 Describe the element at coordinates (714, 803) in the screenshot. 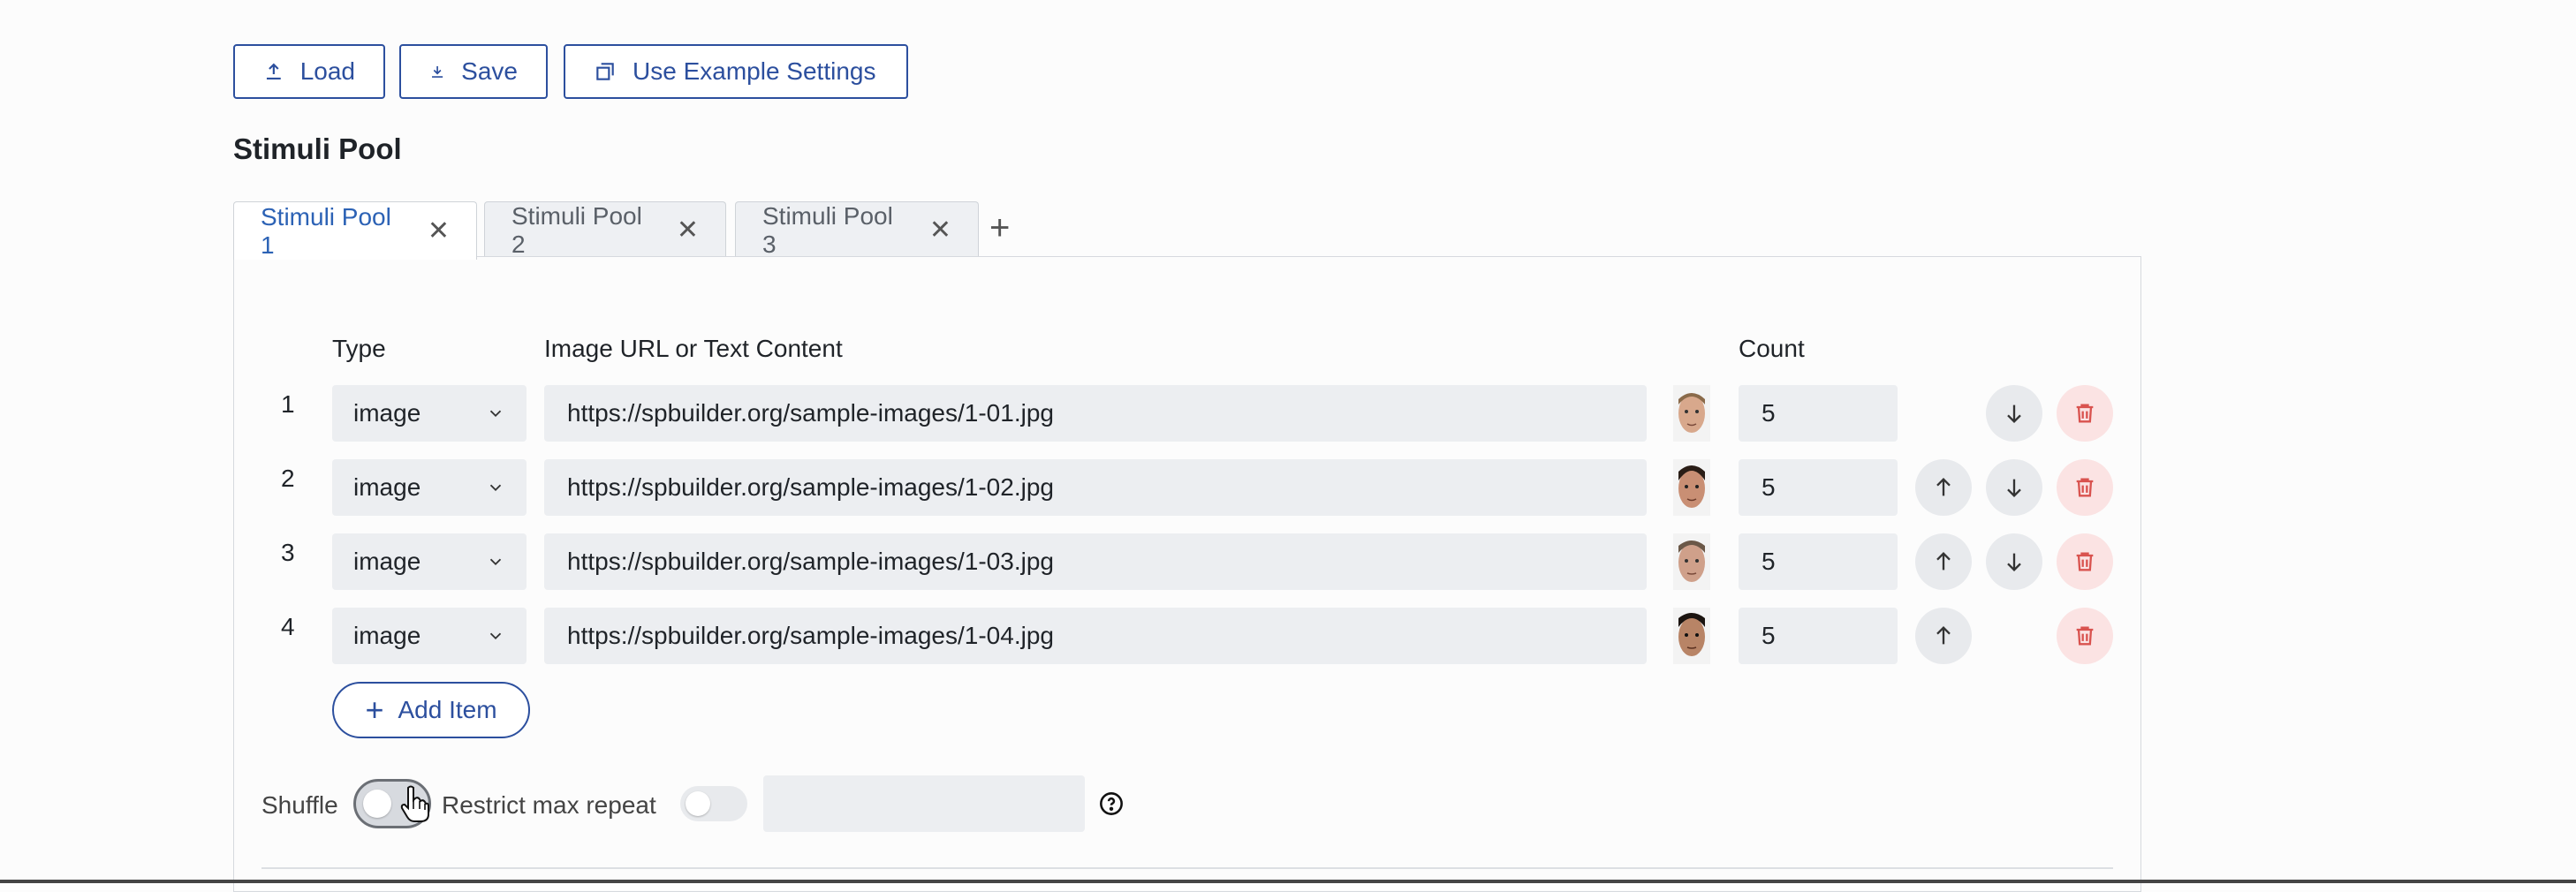

I see `restrict-max-repeat-toggle` at that location.